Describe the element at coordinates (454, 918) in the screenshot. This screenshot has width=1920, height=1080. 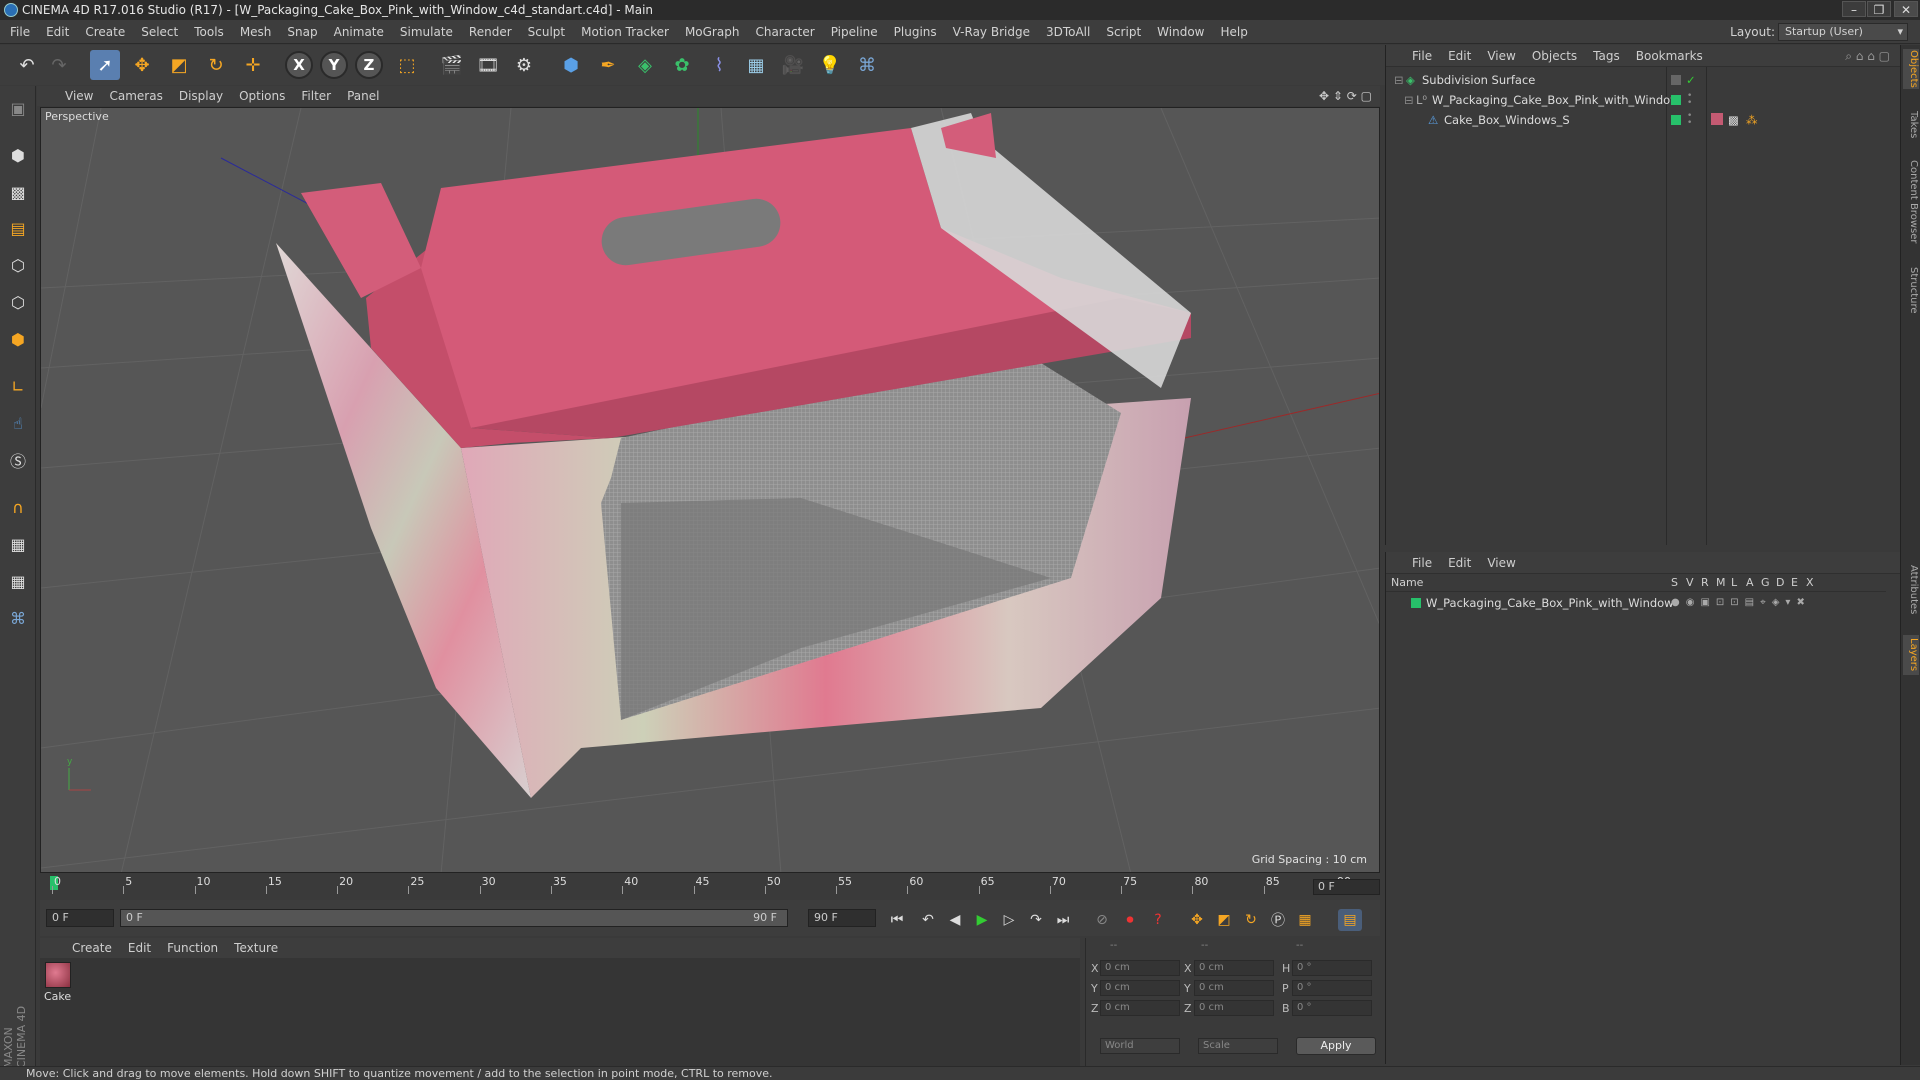
I see `frame-range-slider: 0 F 90 F` at that location.